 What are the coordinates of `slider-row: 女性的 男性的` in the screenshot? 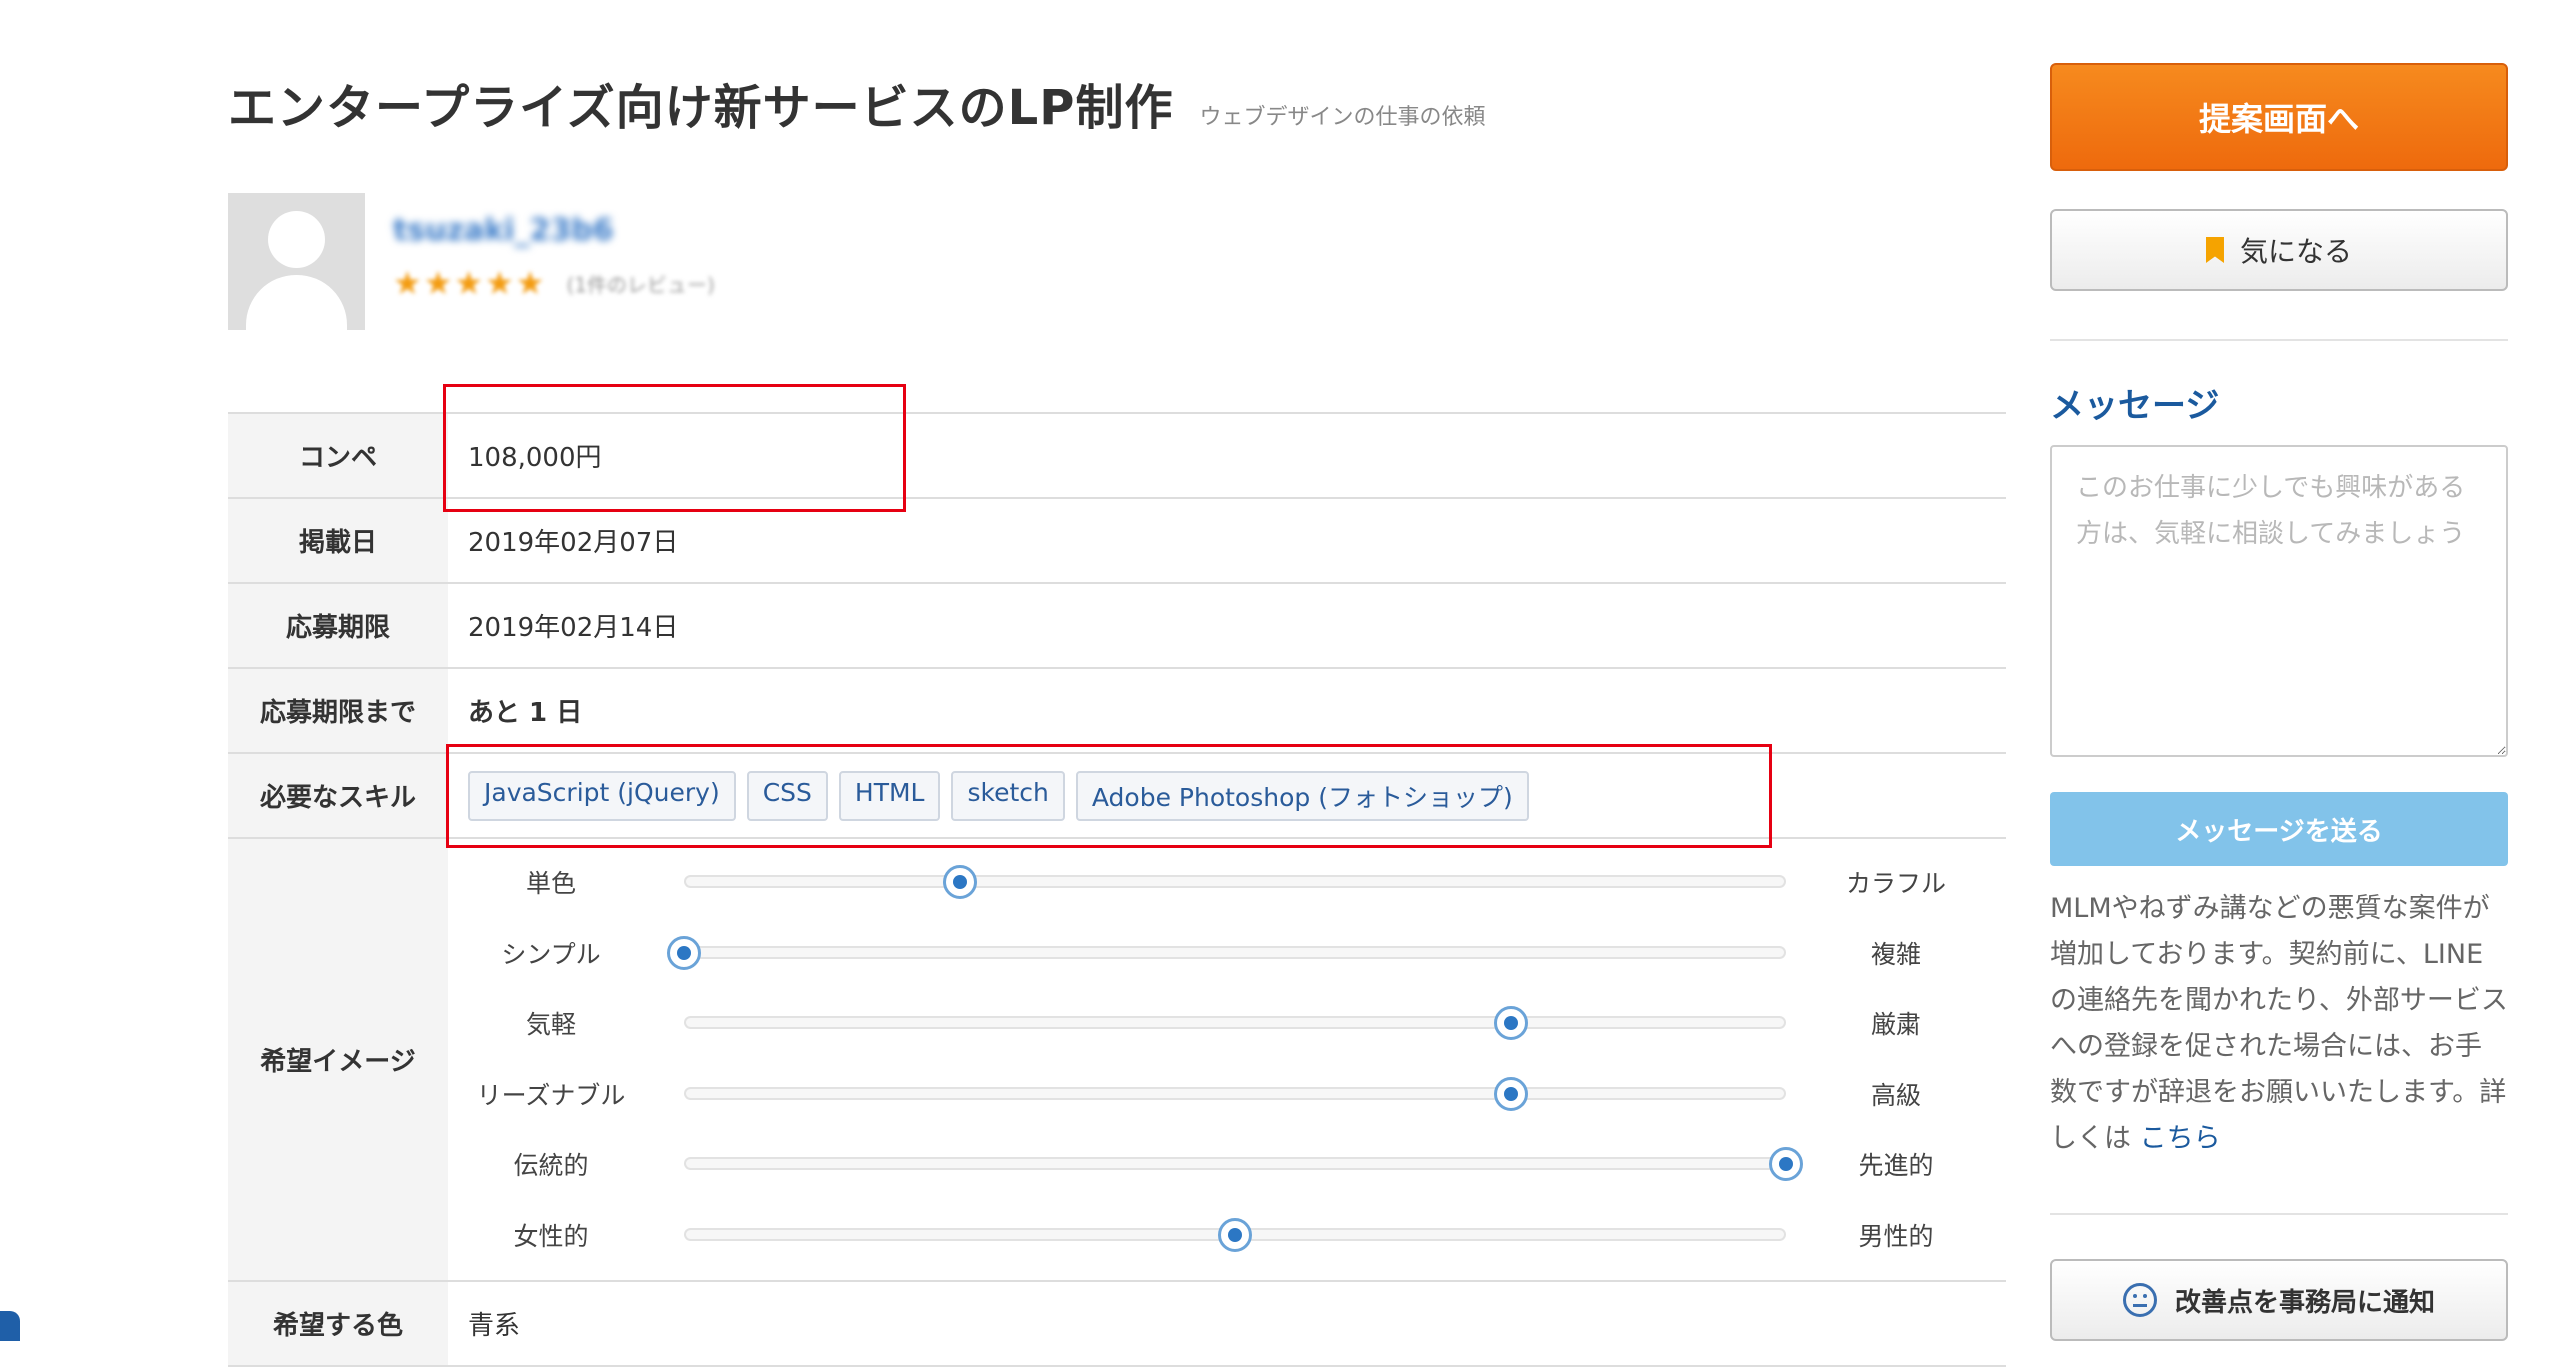 It's located at (1237, 1235).